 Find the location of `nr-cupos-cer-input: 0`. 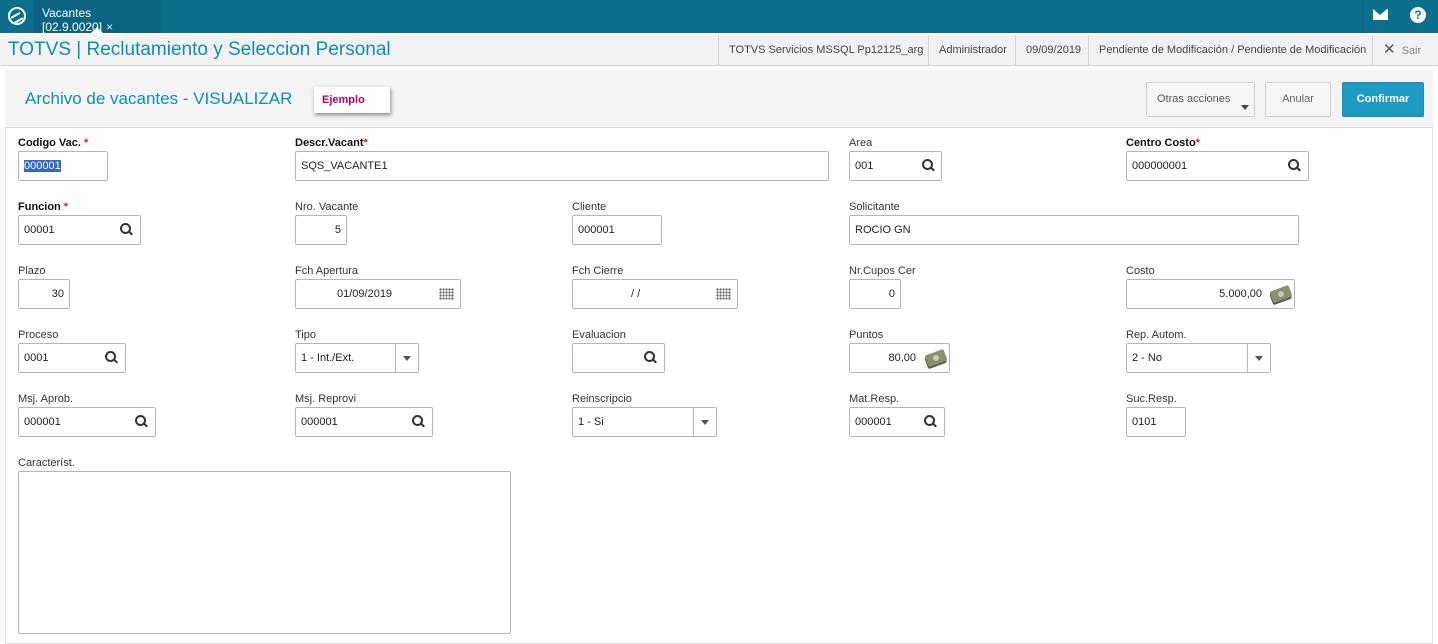

nr-cupos-cer-input: 0 is located at coordinates (875, 294).